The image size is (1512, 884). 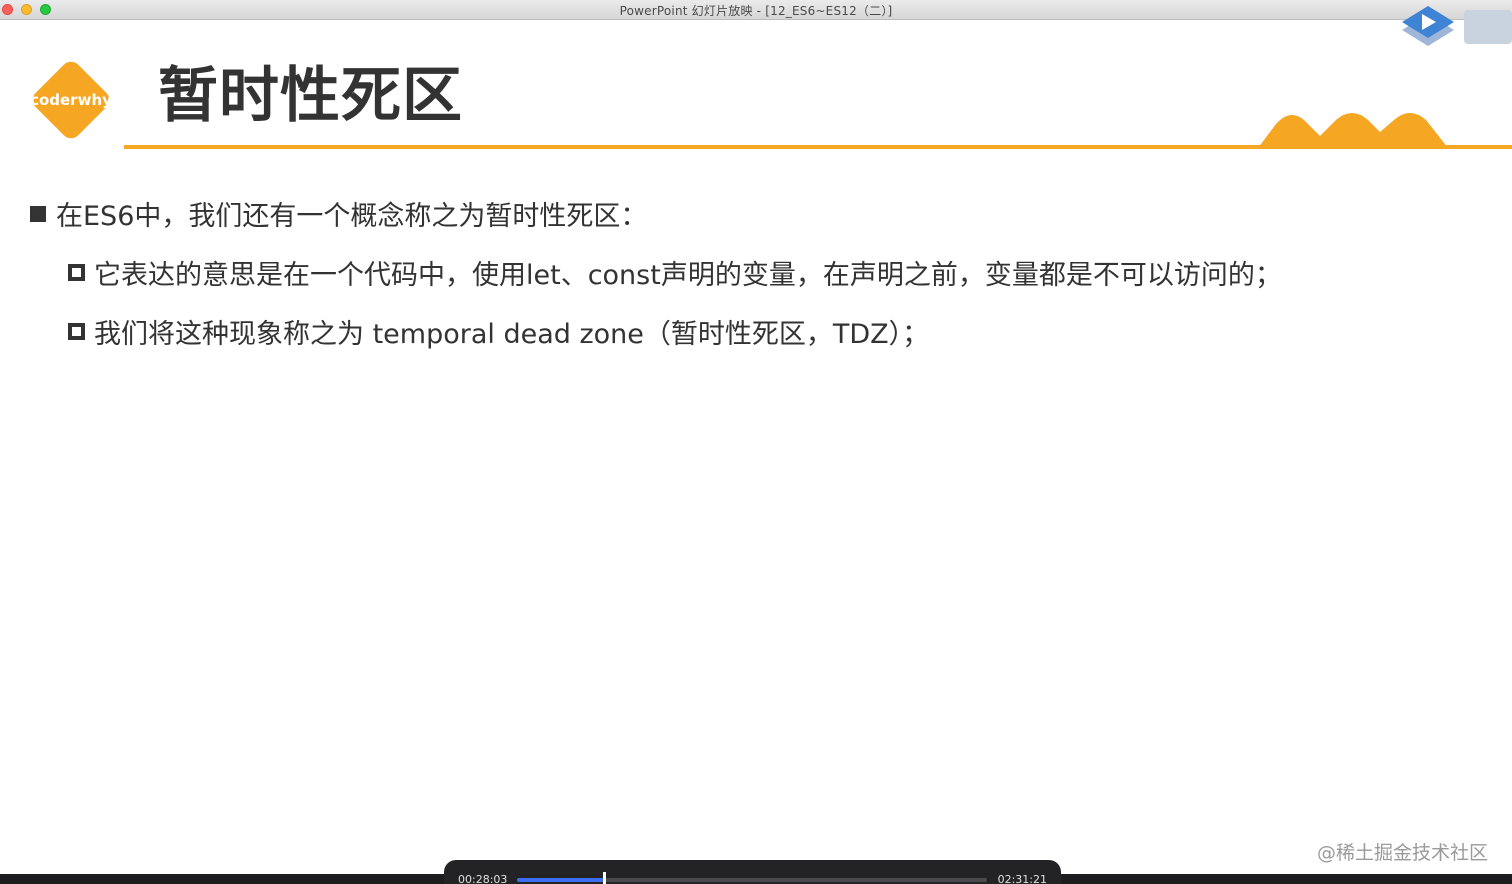 I want to click on logo-text: coderwhy, so click(x=71, y=100).